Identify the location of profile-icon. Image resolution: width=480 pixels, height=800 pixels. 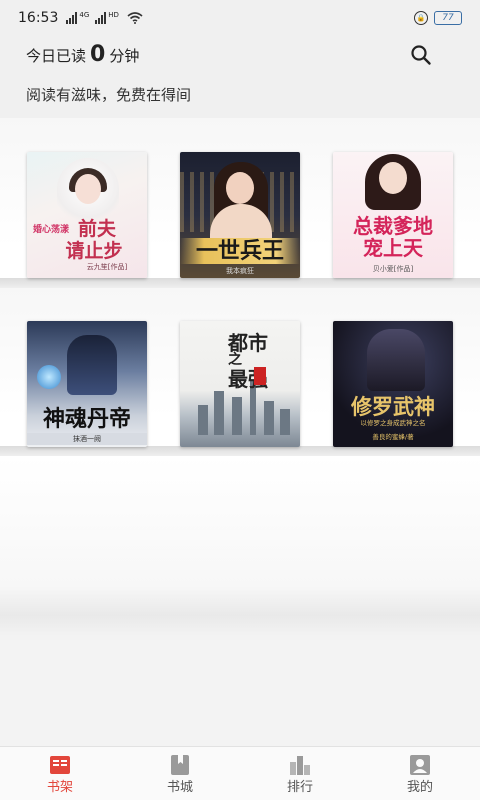
(420, 765).